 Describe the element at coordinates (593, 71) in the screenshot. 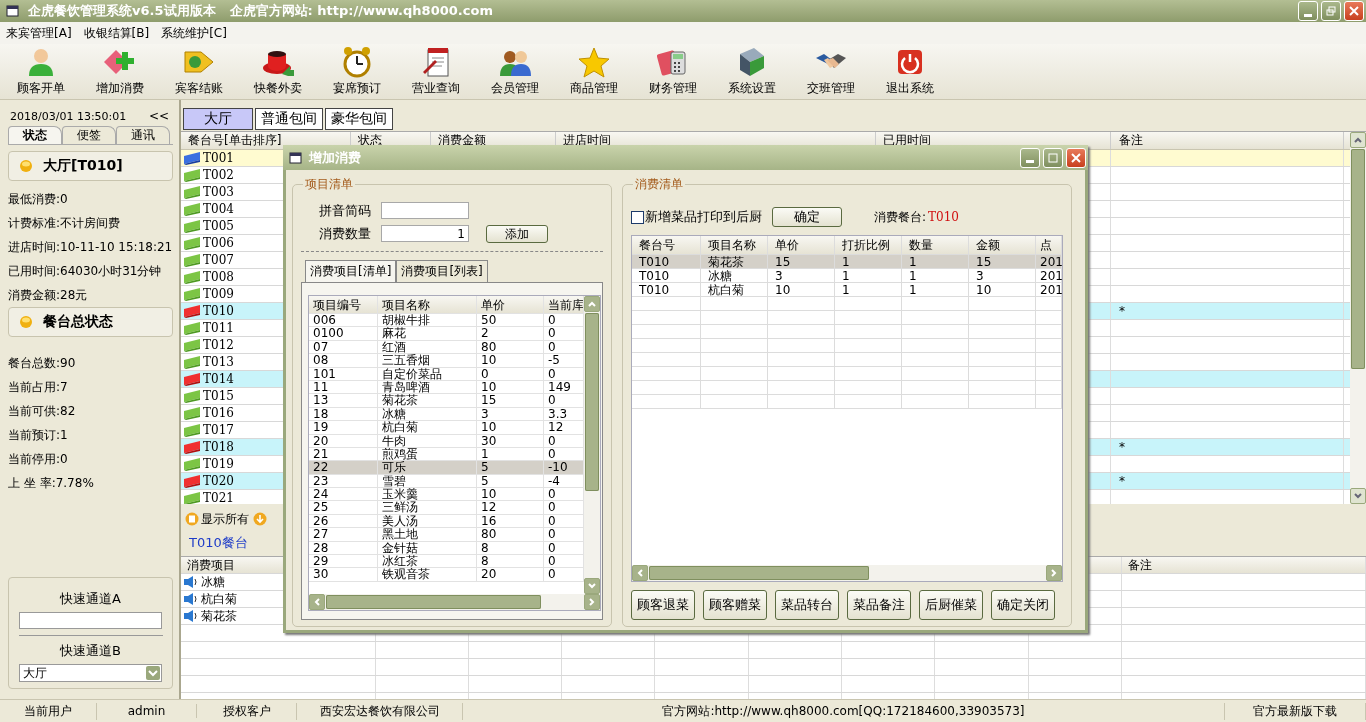

I see `toolbar-button: 商品管理` at that location.